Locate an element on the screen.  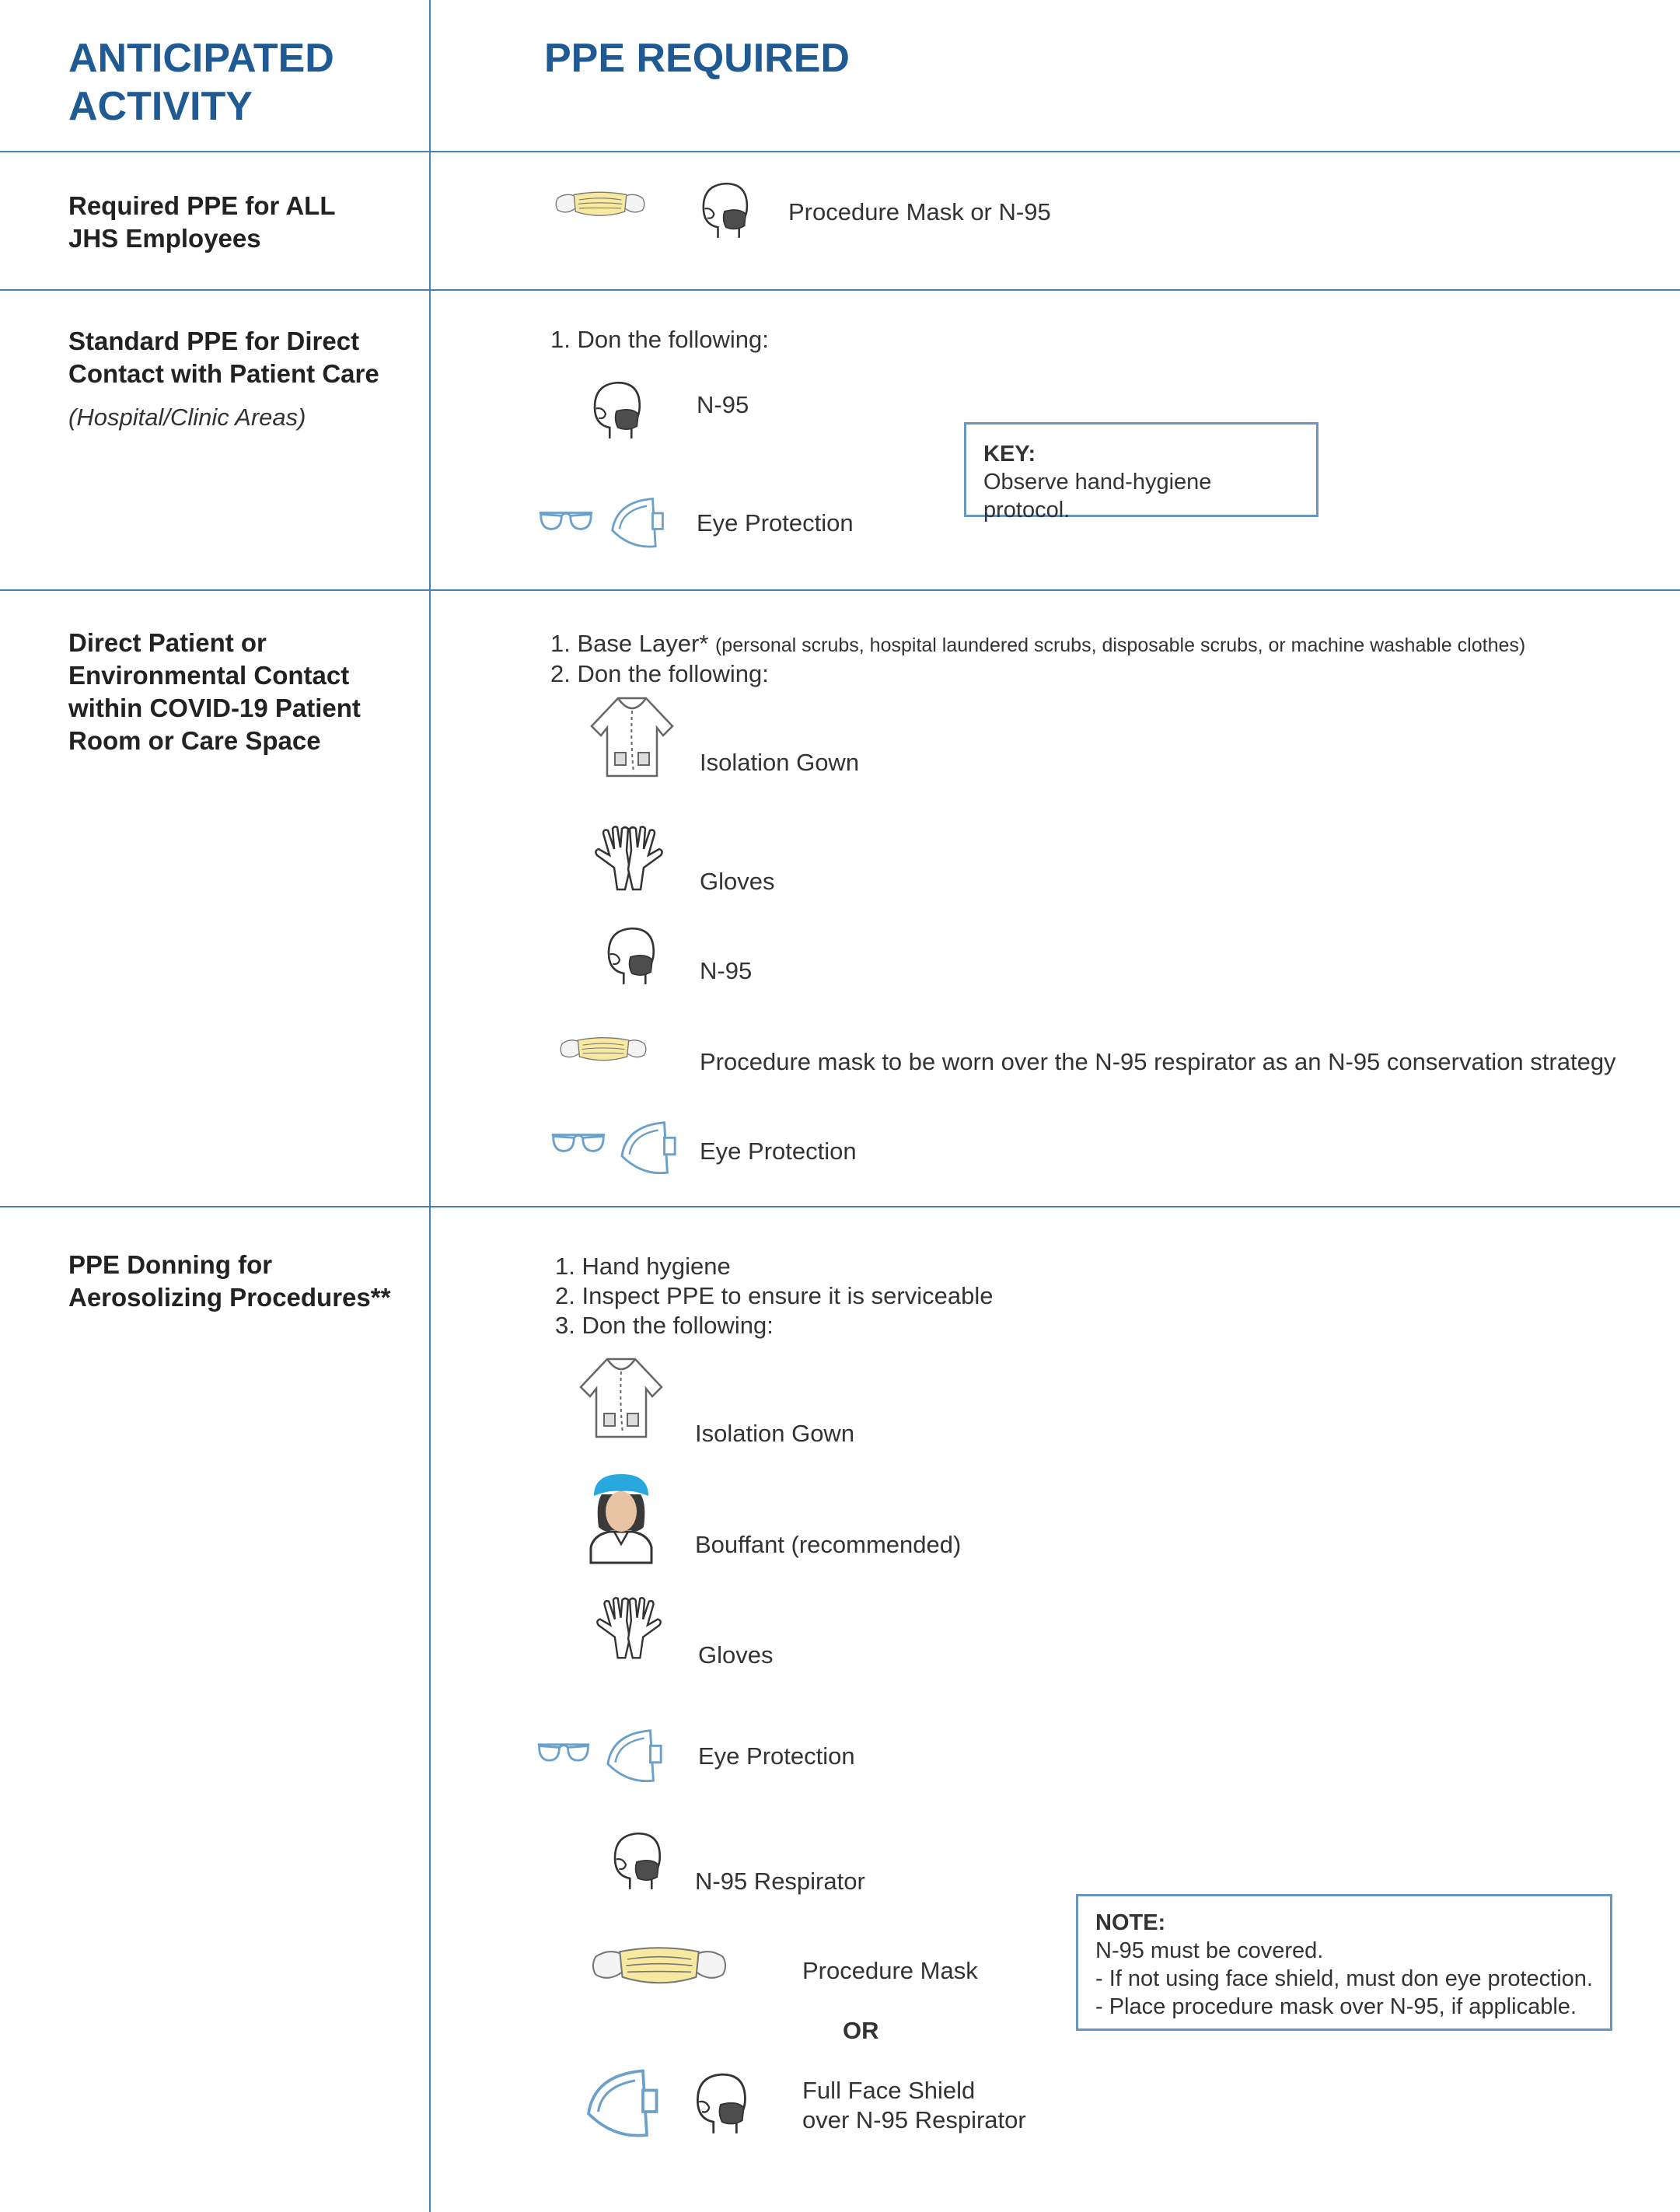
key-title: KEY: is located at coordinates (1010, 454).